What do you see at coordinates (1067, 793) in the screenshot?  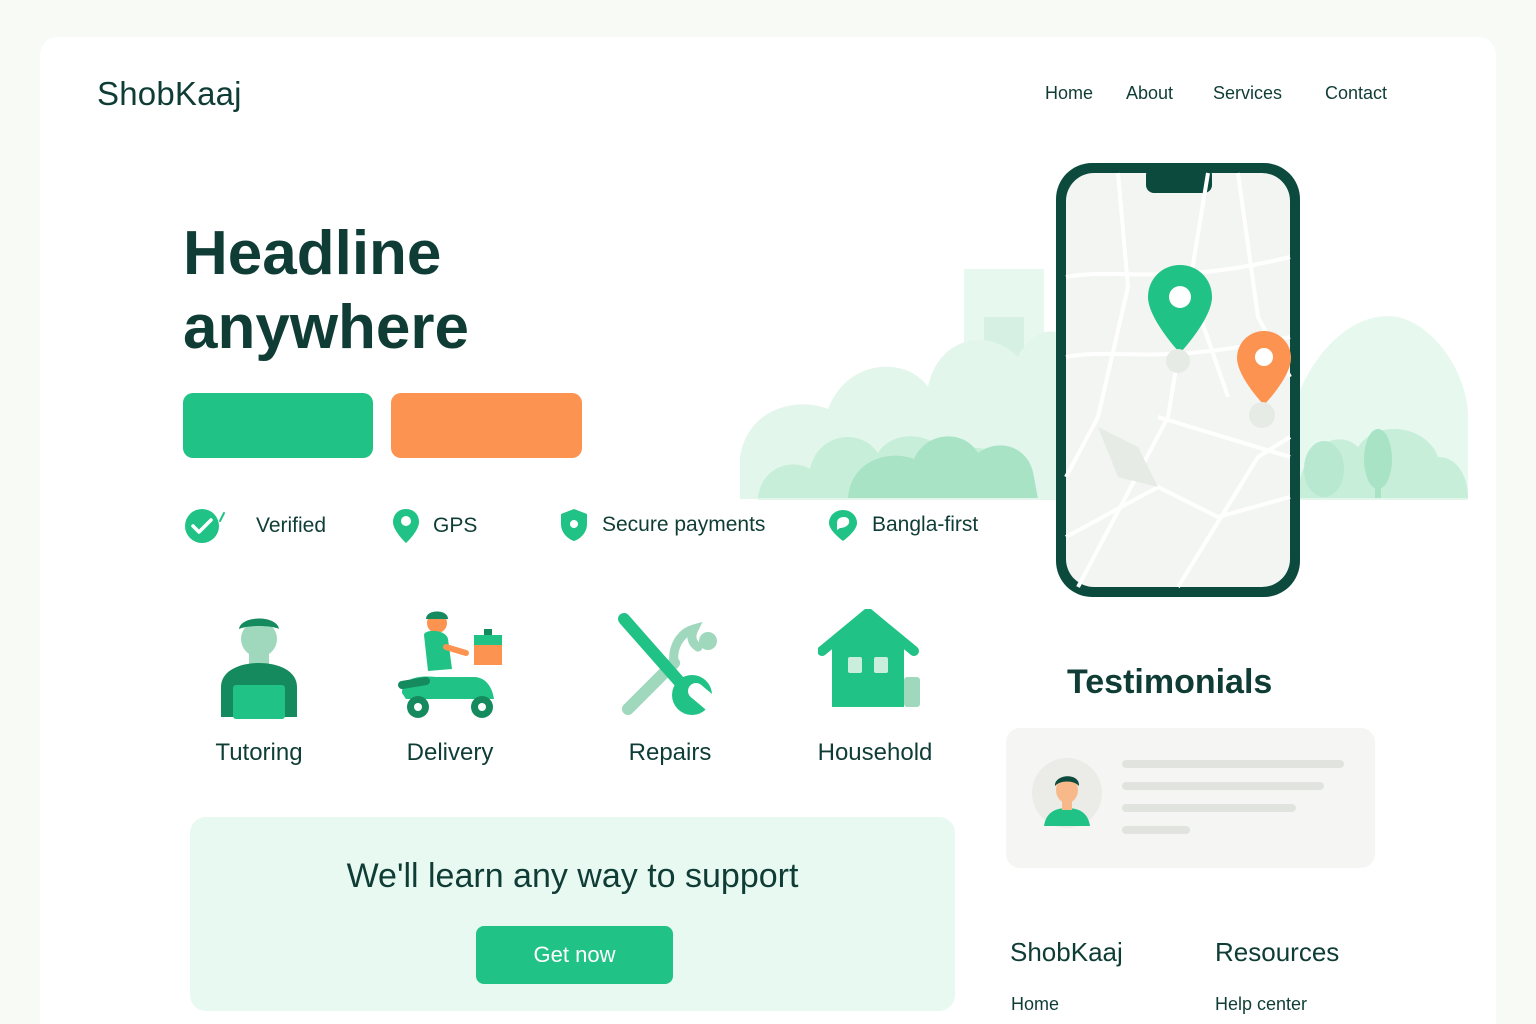 I see `avatar` at bounding box center [1067, 793].